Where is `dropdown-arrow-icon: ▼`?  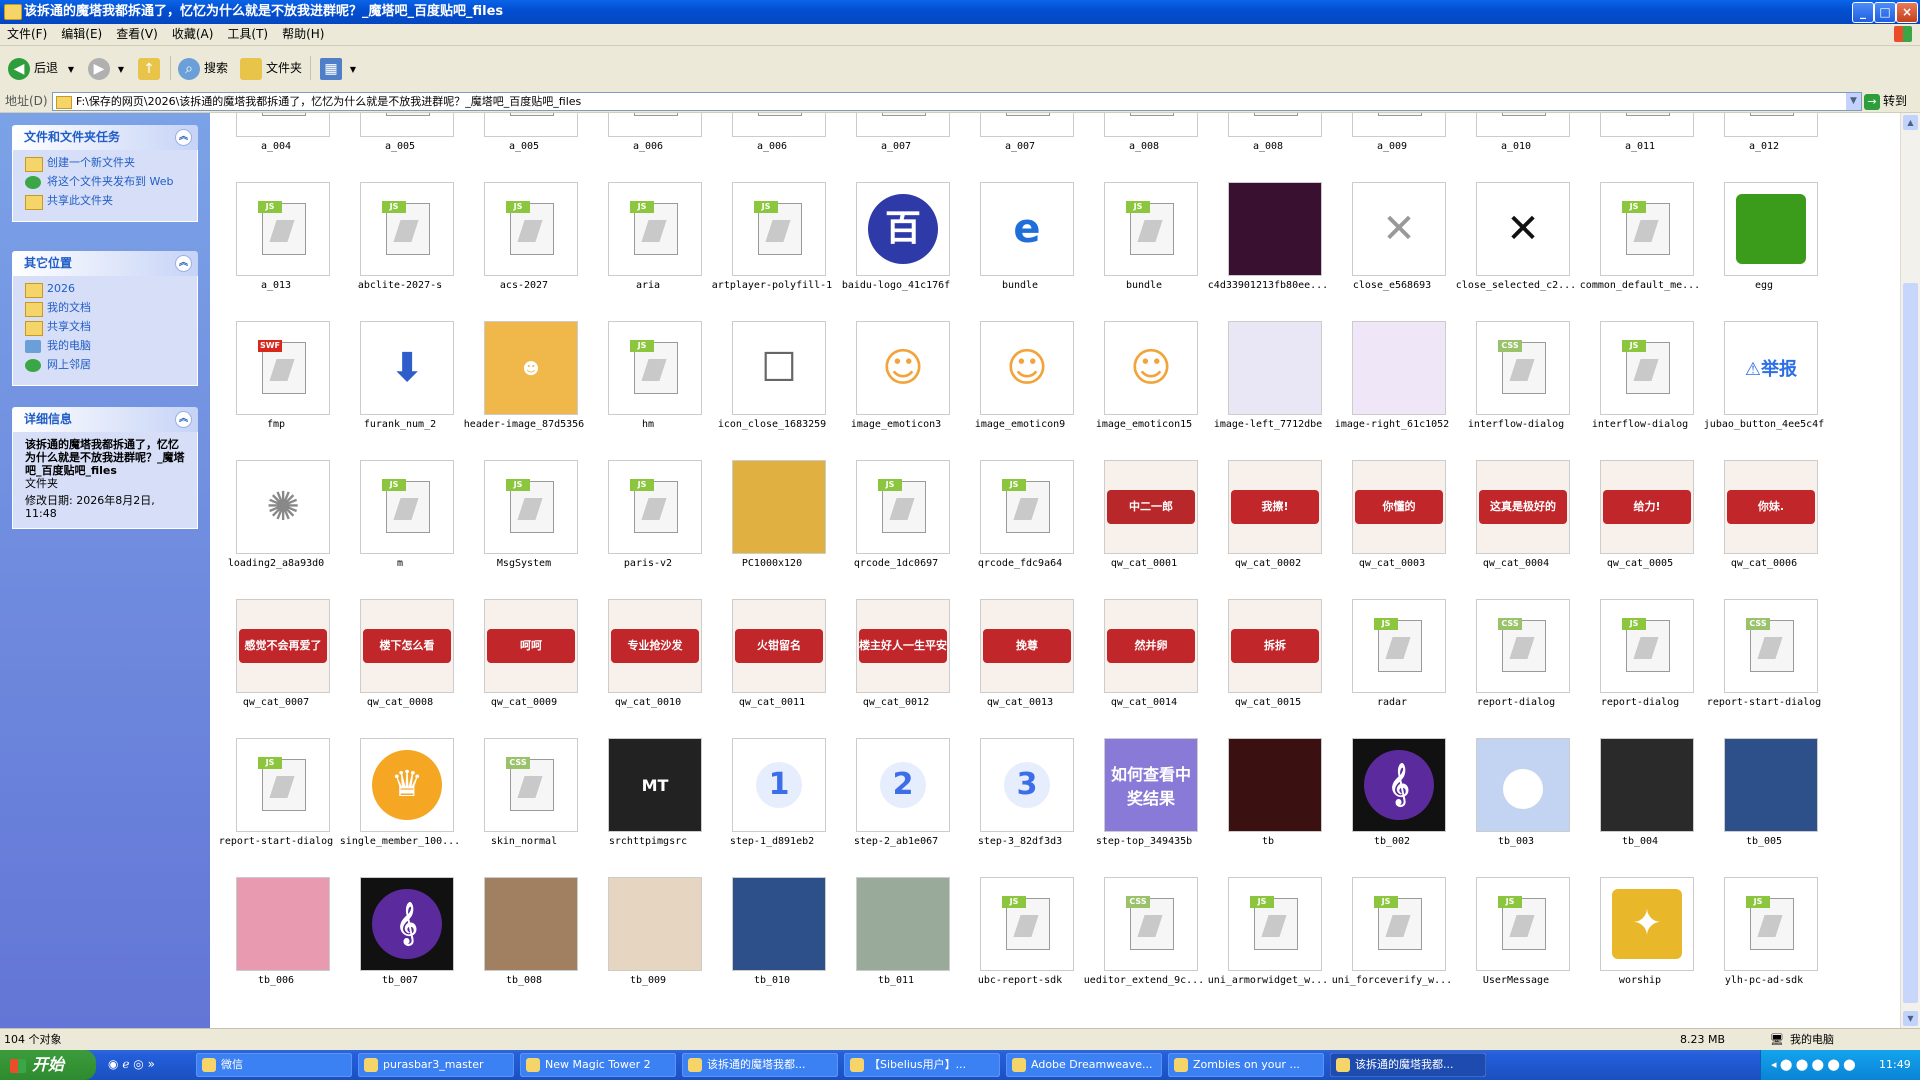
dropdown-arrow-icon: ▼ is located at coordinates (121, 69).